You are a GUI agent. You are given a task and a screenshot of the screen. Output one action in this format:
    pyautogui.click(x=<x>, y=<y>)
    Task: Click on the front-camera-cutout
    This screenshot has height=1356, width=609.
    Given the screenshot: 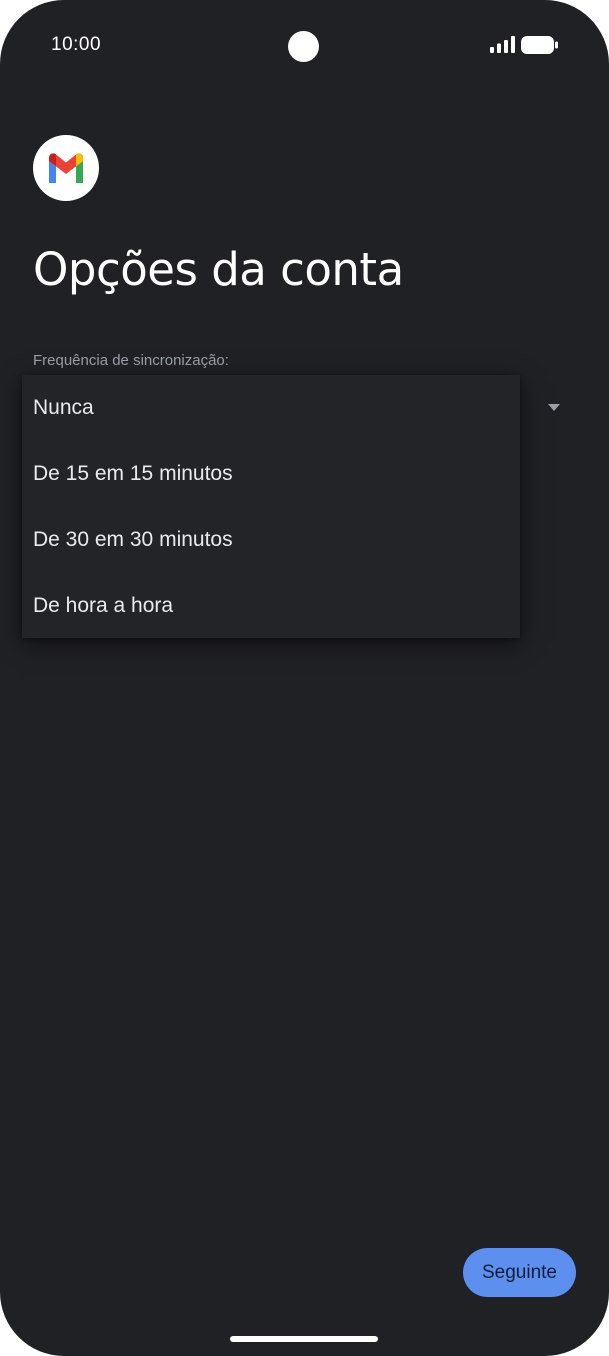 What is the action you would take?
    pyautogui.click(x=303, y=46)
    